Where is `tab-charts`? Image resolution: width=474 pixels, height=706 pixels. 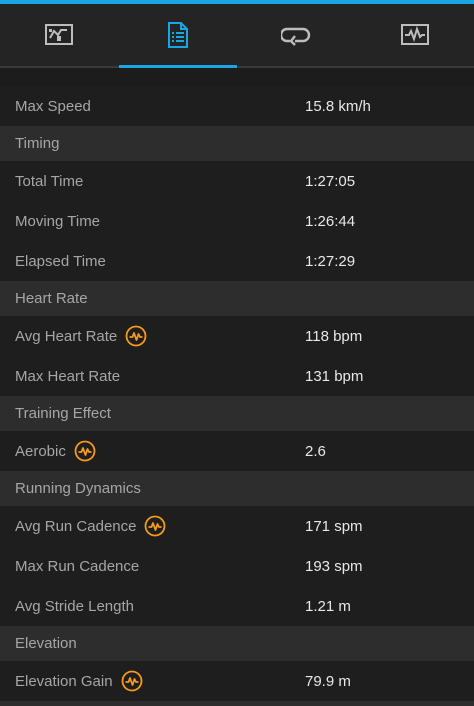
tab-charts is located at coordinates (415, 35).